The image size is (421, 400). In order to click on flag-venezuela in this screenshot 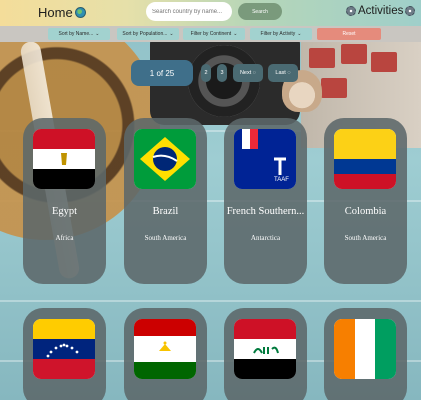, I will do `click(64, 349)`.